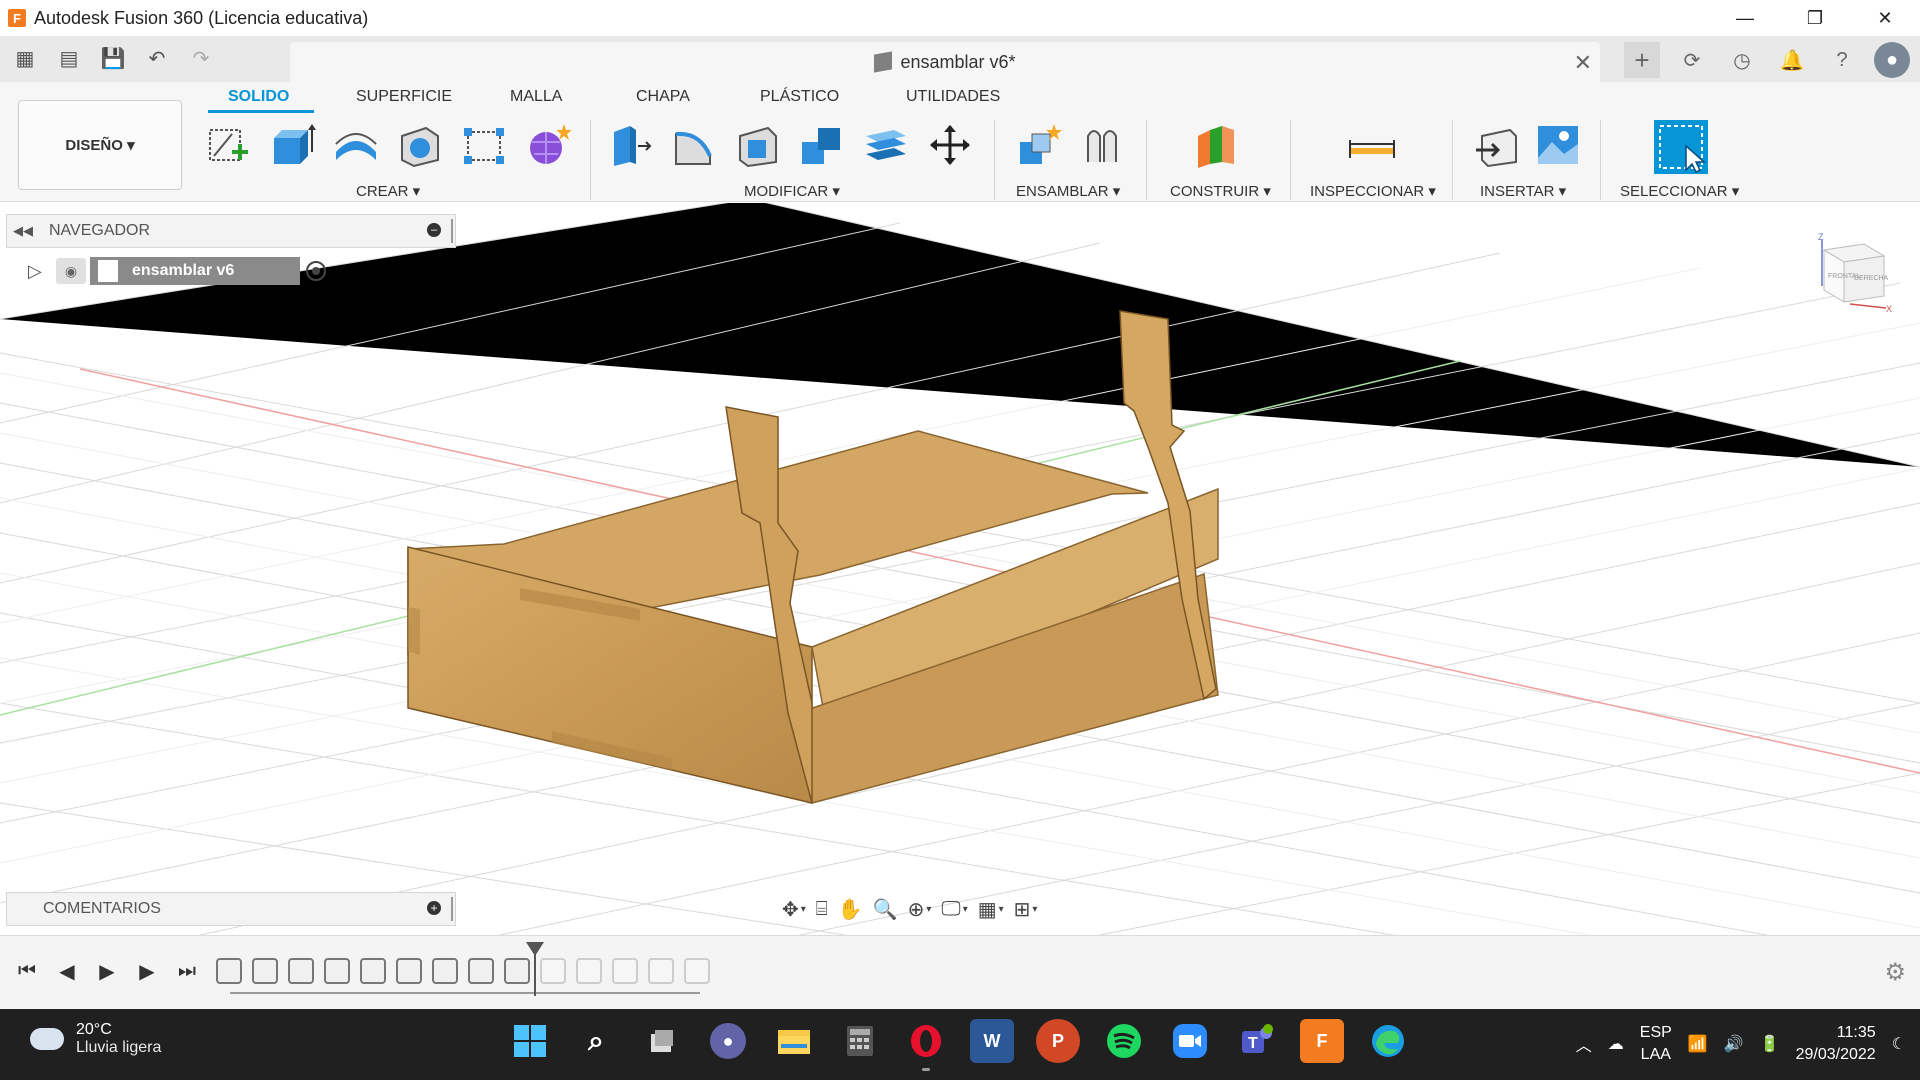  Describe the element at coordinates (1218, 145) in the screenshot. I see `offset-plane-icon` at that location.